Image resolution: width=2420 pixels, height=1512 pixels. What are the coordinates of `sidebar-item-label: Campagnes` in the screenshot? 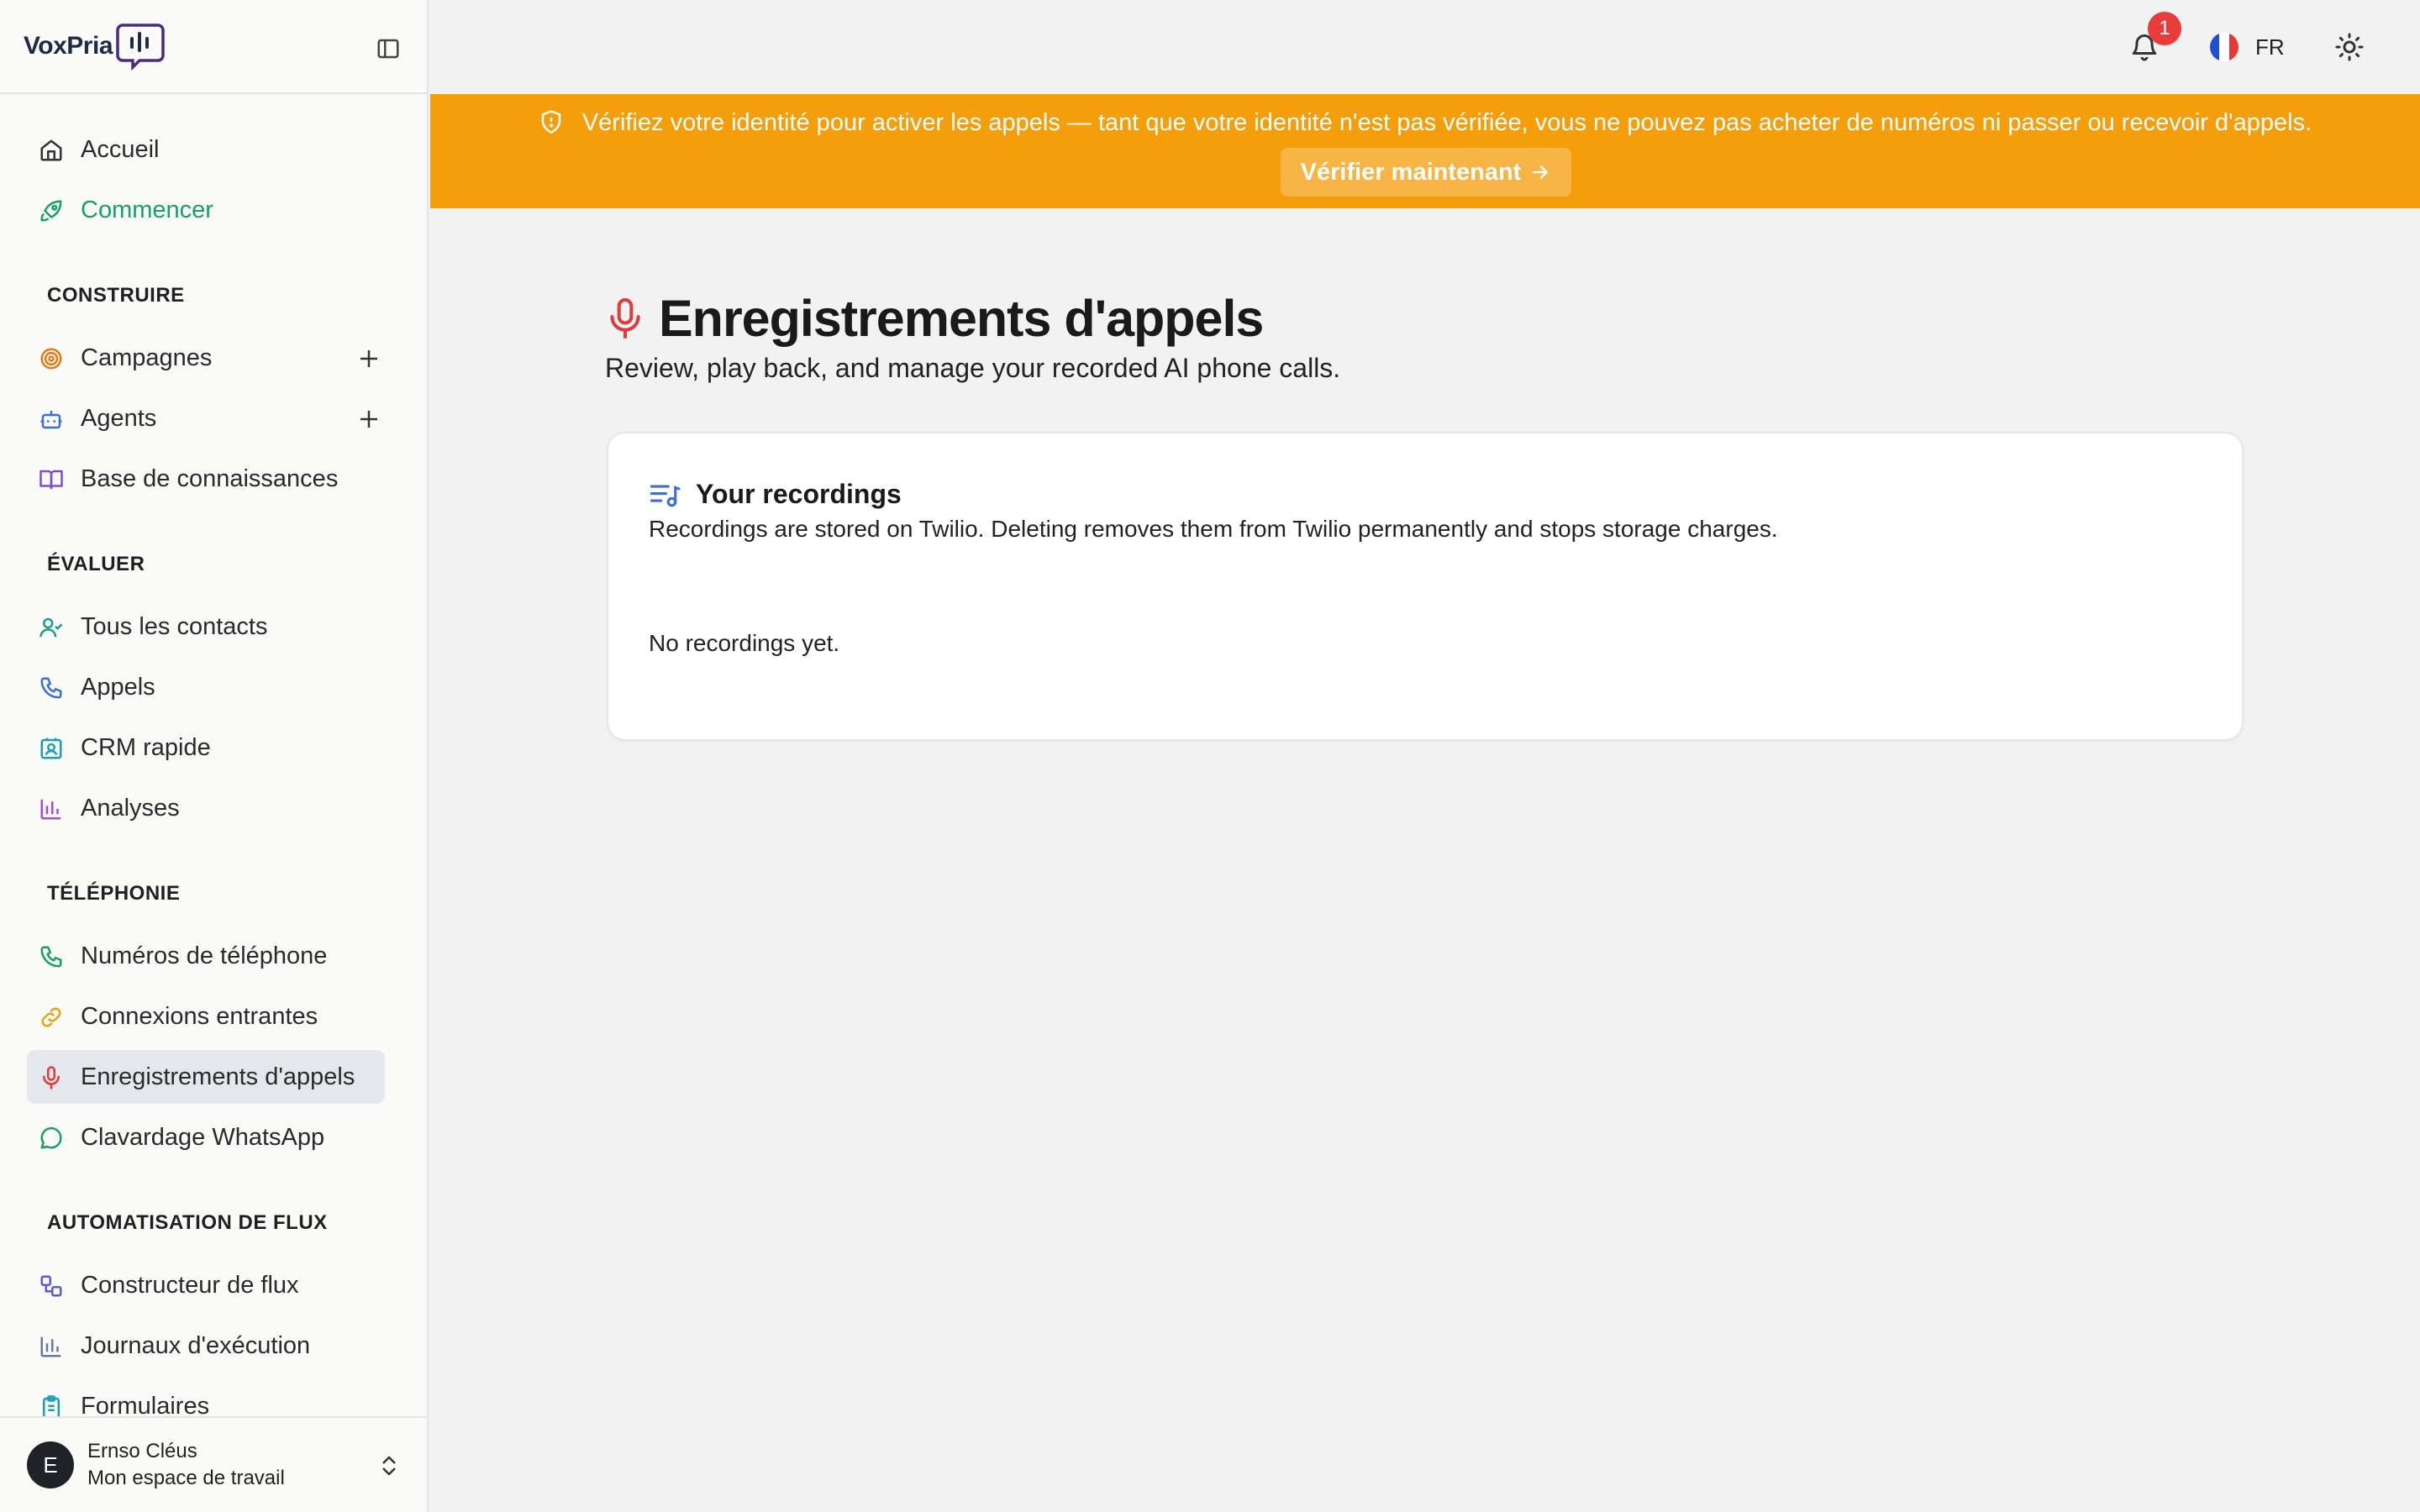 It's located at (147, 357).